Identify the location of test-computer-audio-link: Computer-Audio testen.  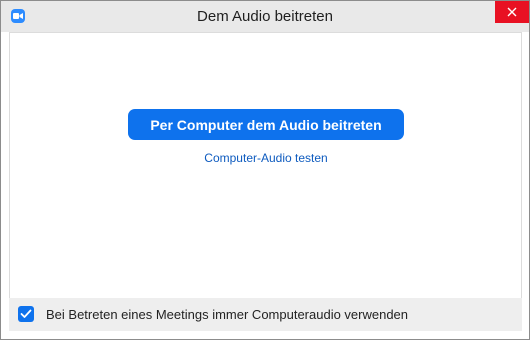
(265, 158).